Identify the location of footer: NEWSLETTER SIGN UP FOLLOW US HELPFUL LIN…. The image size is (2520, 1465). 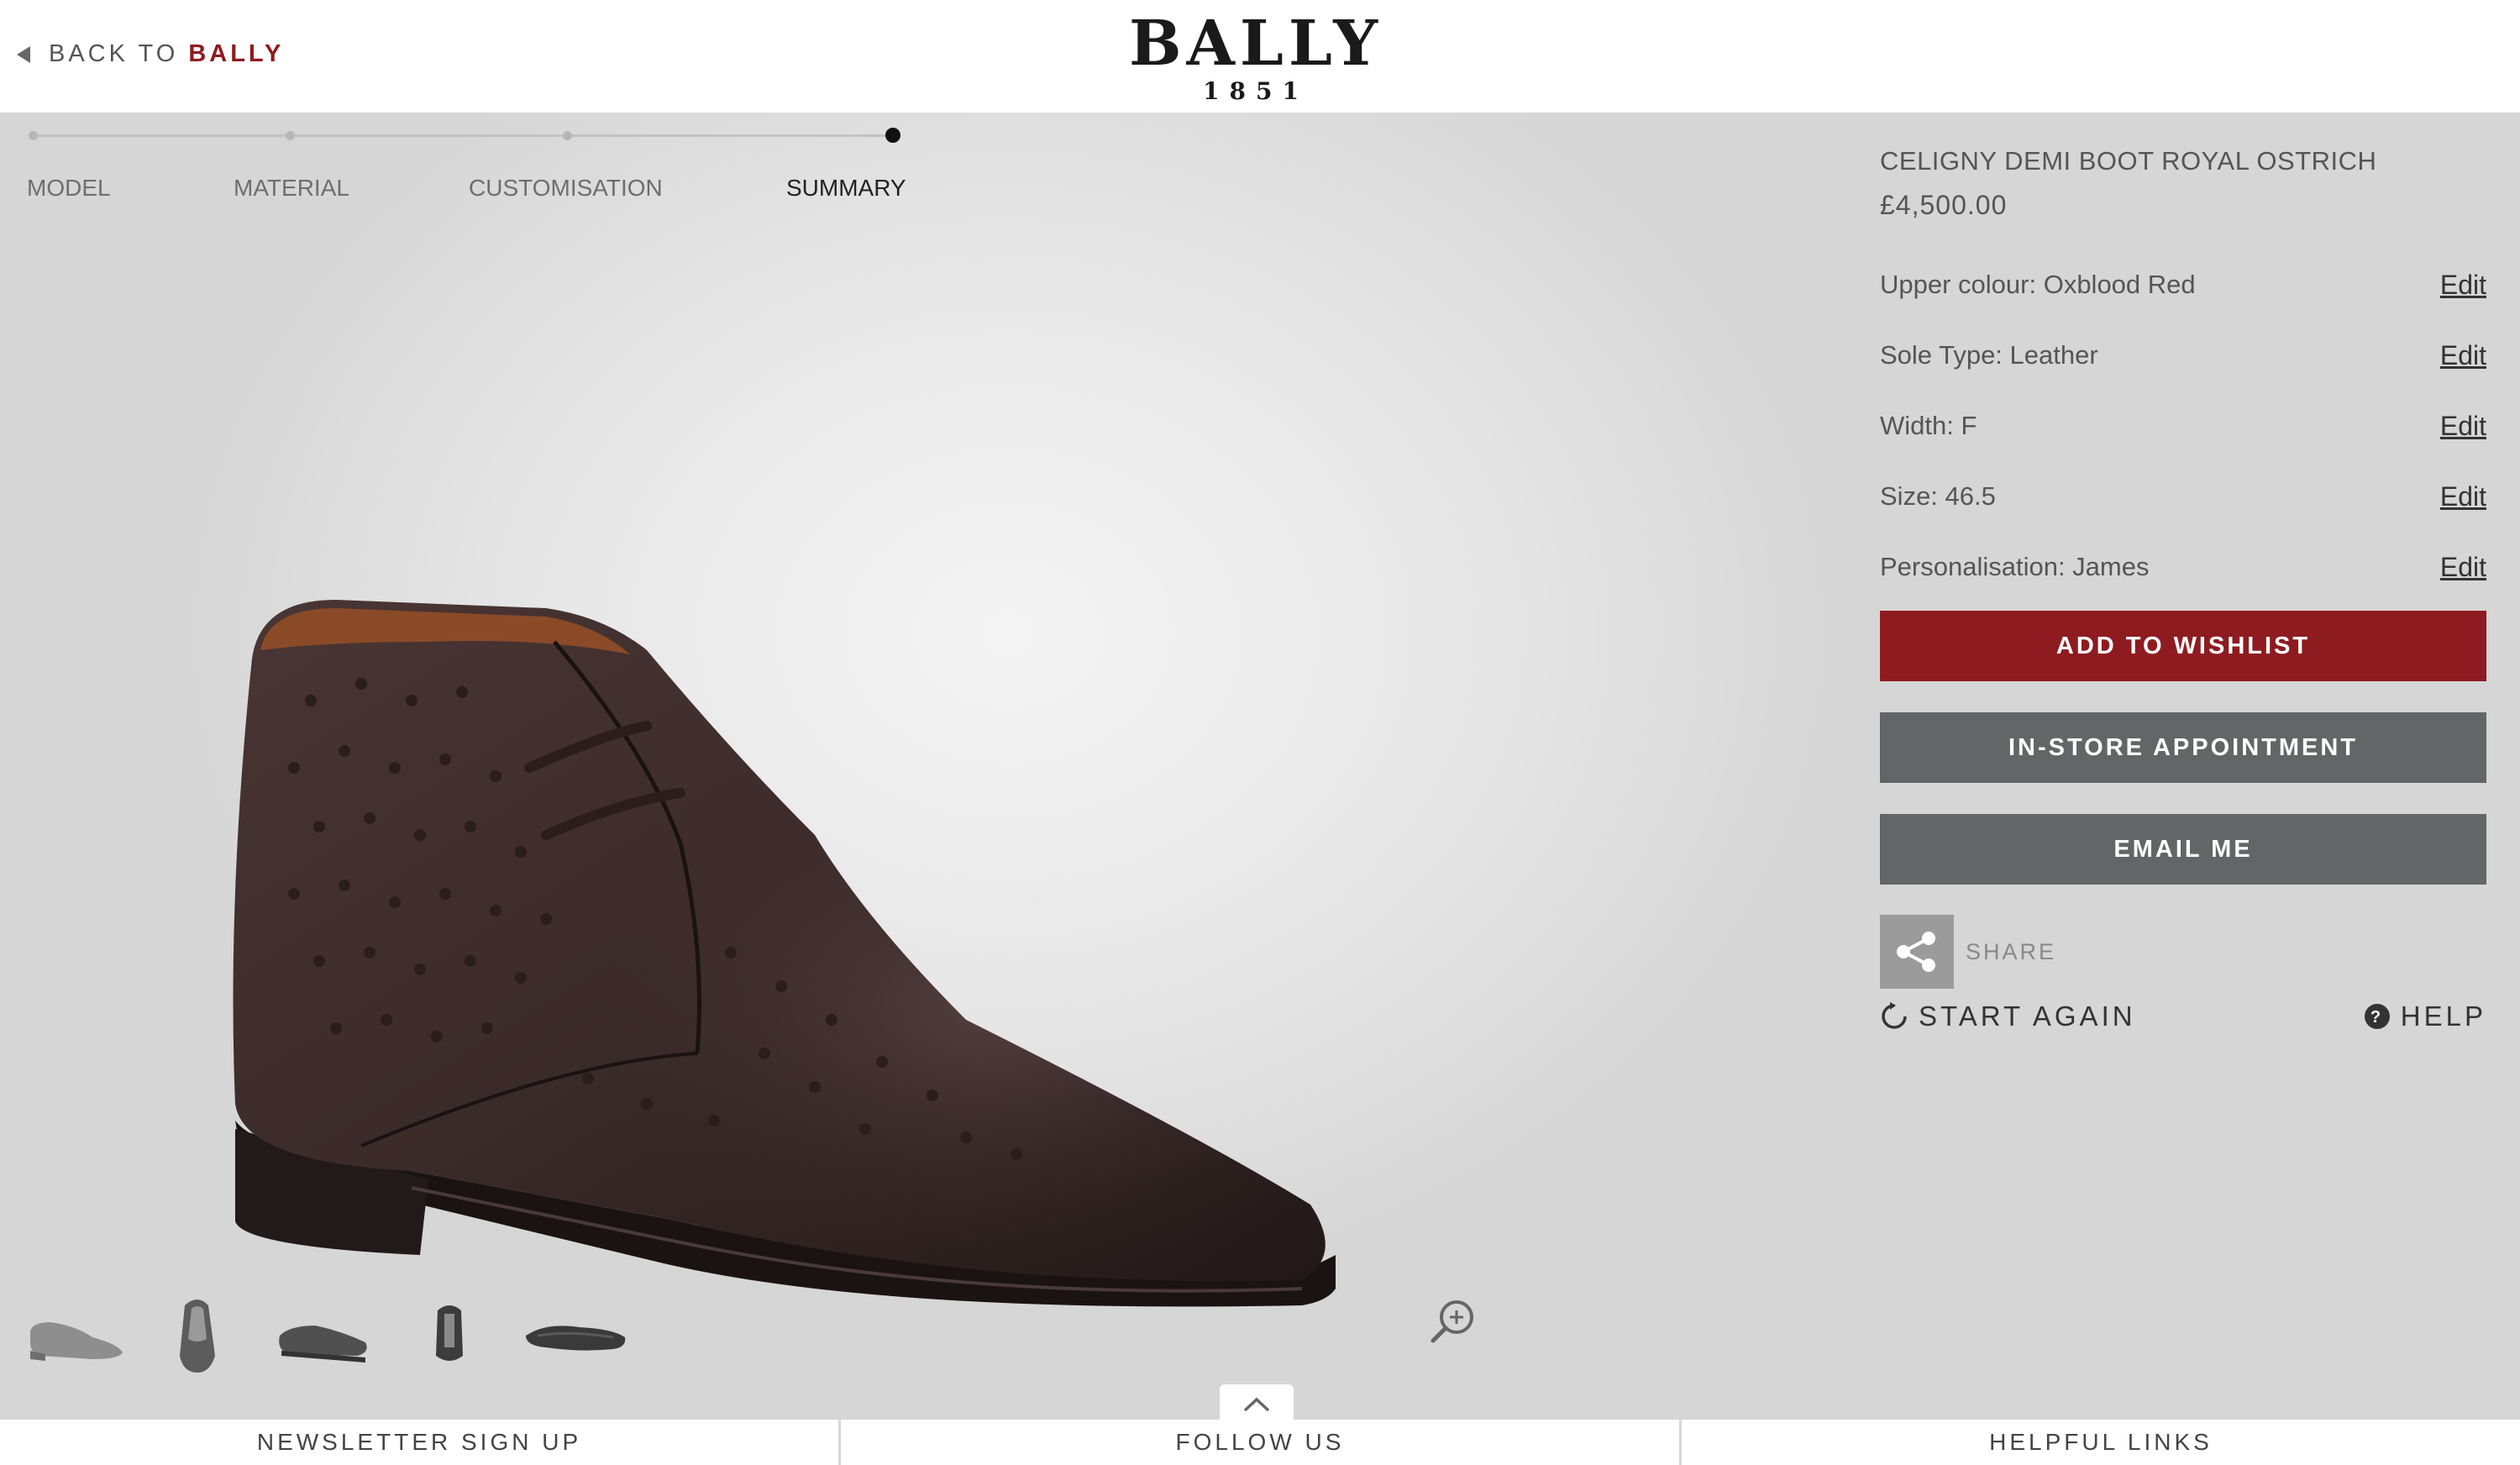
(1260, 1442).